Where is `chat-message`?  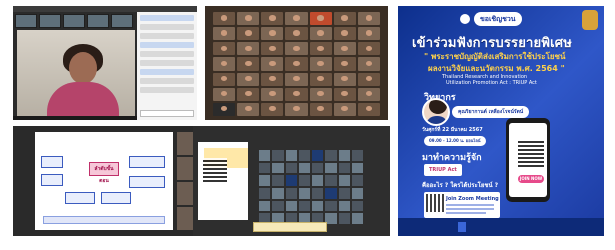 chat-message is located at coordinates (167, 36).